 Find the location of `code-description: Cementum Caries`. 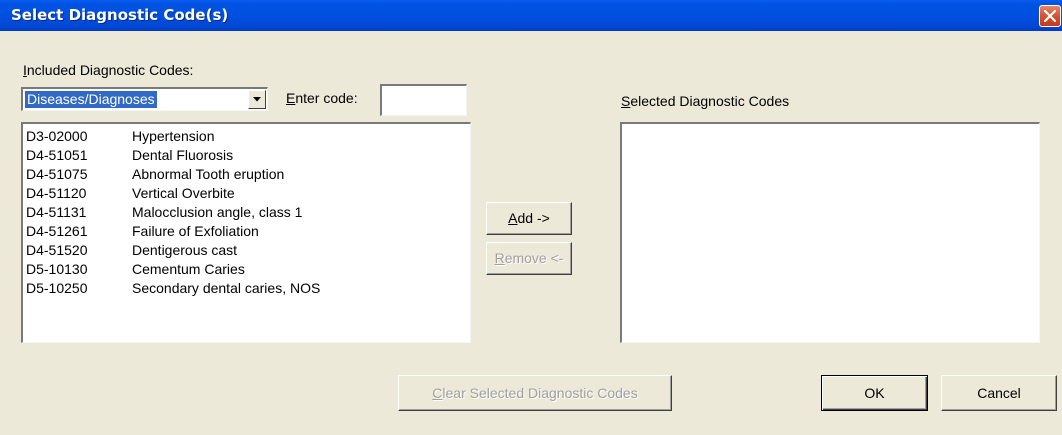

code-description: Cementum Caries is located at coordinates (188, 269).